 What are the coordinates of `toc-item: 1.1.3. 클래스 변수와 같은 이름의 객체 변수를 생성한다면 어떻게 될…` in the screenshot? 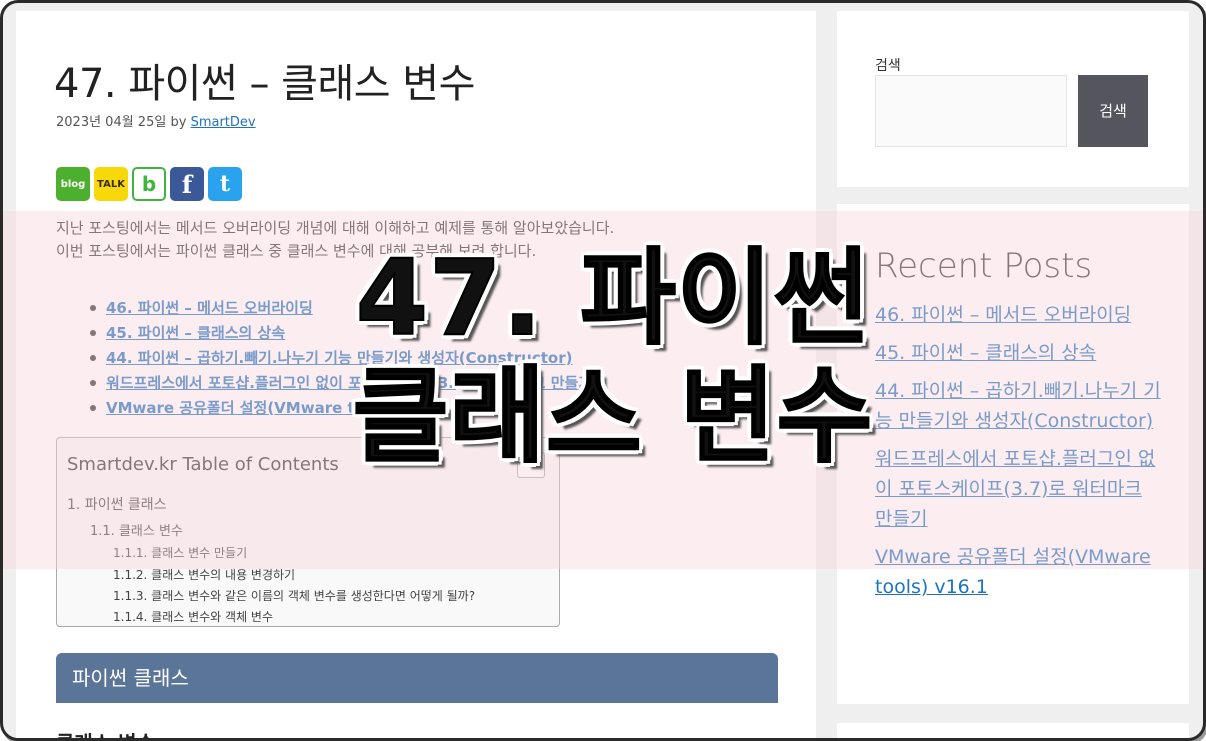 It's located at (294, 595).